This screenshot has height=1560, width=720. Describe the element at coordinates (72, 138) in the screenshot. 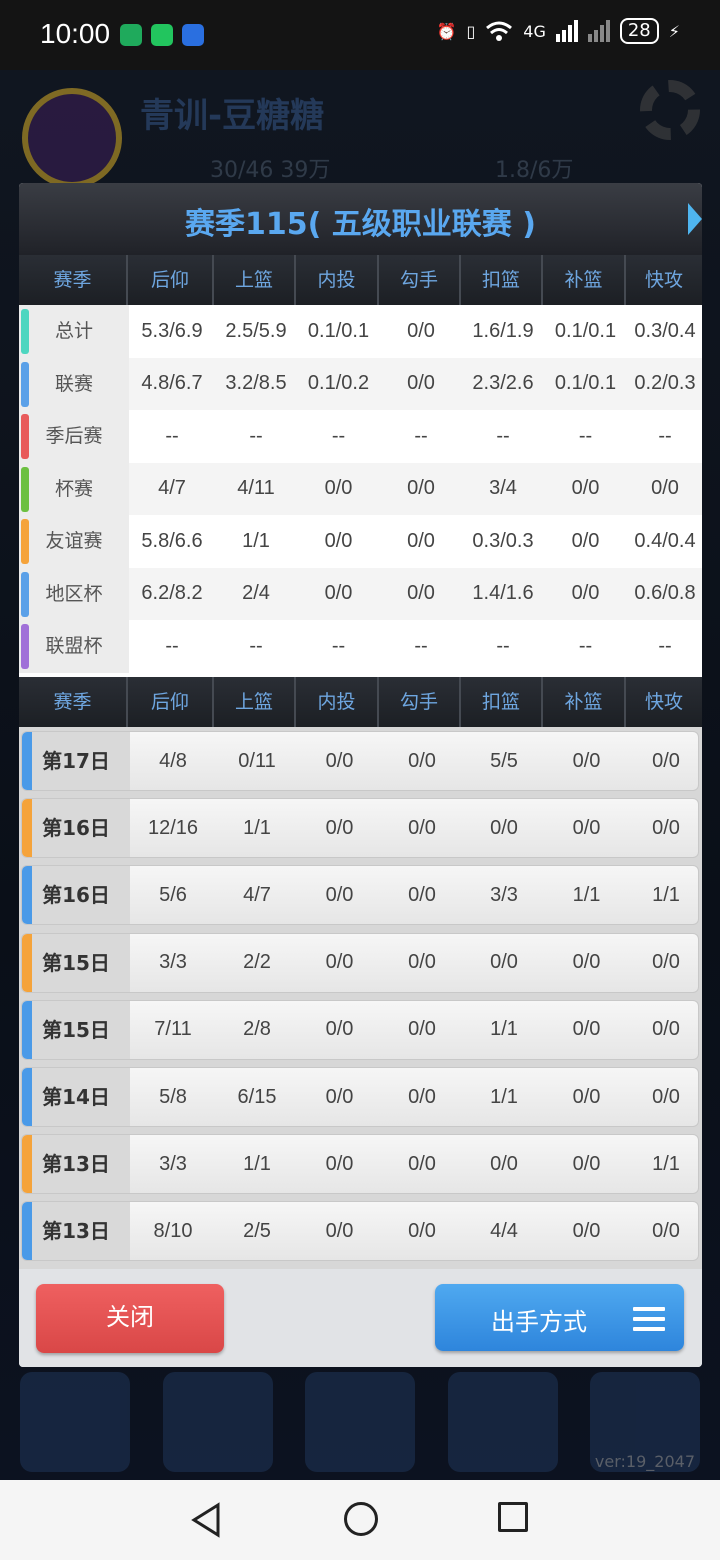

I see `avatar` at that location.